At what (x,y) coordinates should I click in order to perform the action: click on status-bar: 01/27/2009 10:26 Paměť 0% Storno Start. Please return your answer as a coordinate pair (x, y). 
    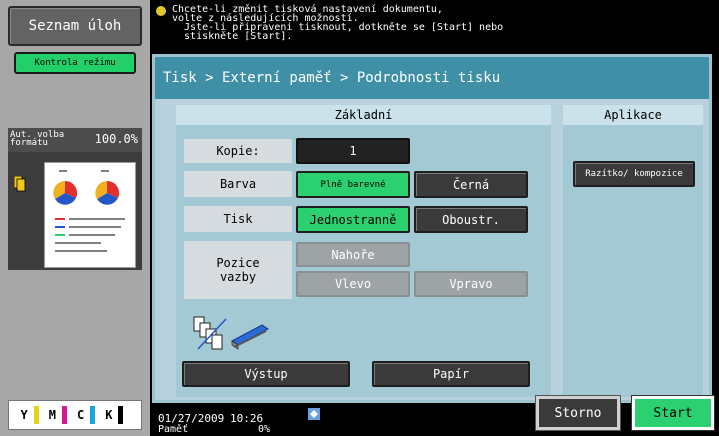
    Looking at the image, I should click on (434, 415).